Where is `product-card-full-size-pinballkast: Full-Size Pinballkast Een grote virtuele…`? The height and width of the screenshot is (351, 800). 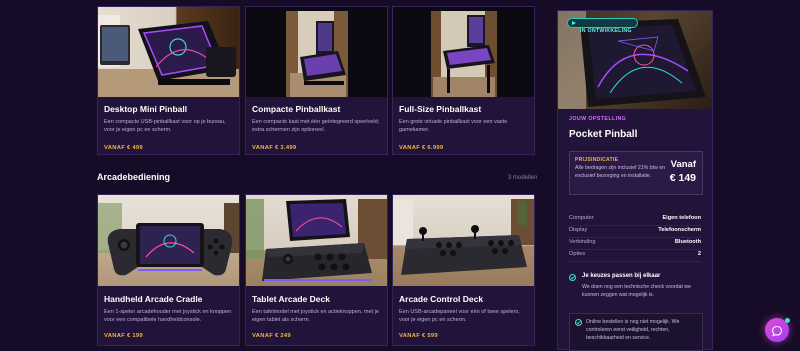
product-card-full-size-pinballkast: Full-Size Pinballkast Een grote virtuele… is located at coordinates (463, 80).